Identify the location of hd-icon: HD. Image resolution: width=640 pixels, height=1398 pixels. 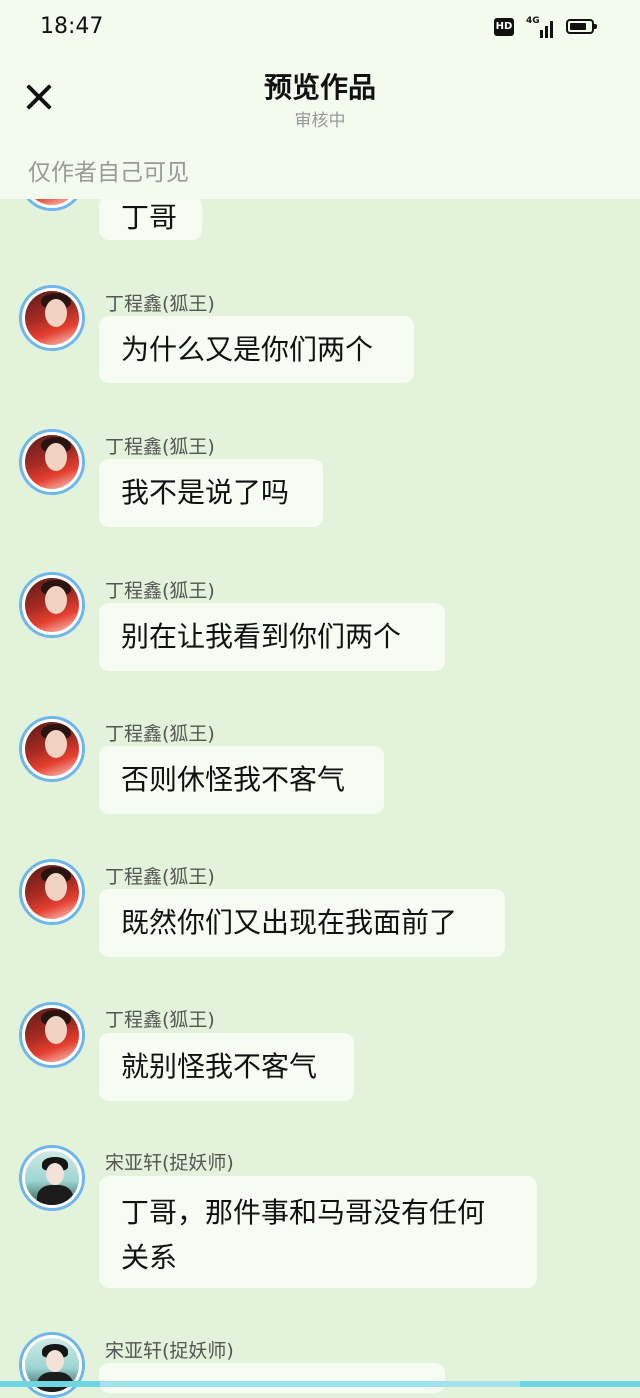
(504, 27).